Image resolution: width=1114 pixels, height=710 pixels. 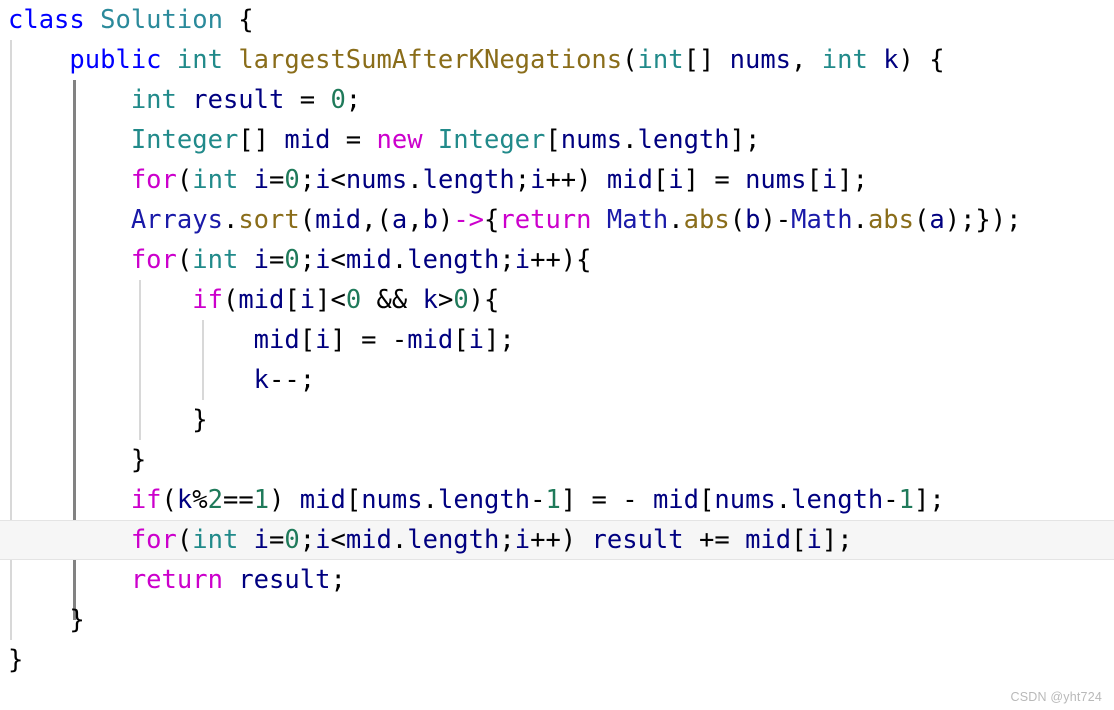 I want to click on code-token: --;, so click(x=292, y=380).